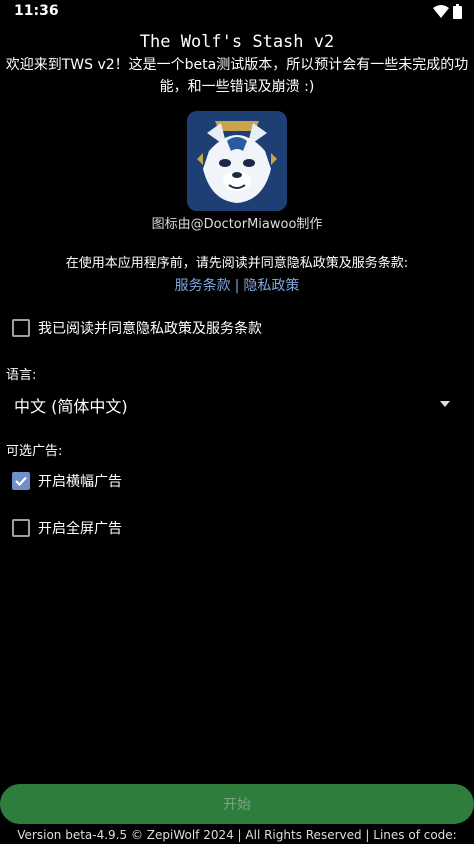 The image size is (474, 844). What do you see at coordinates (237, 161) in the screenshot?
I see `app-logo` at bounding box center [237, 161].